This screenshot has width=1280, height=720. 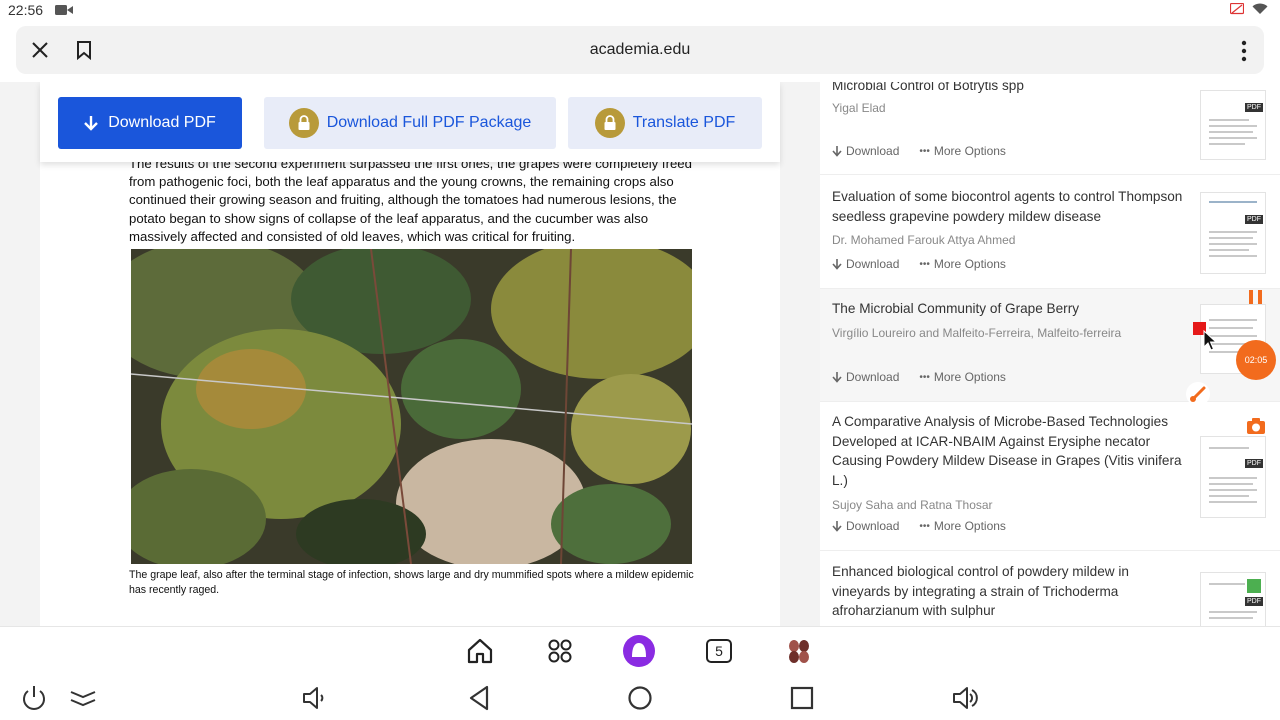 What do you see at coordinates (912, 505) in the screenshot?
I see `related-paper-author: Sujoy Saha and Ratna Thosar` at bounding box center [912, 505].